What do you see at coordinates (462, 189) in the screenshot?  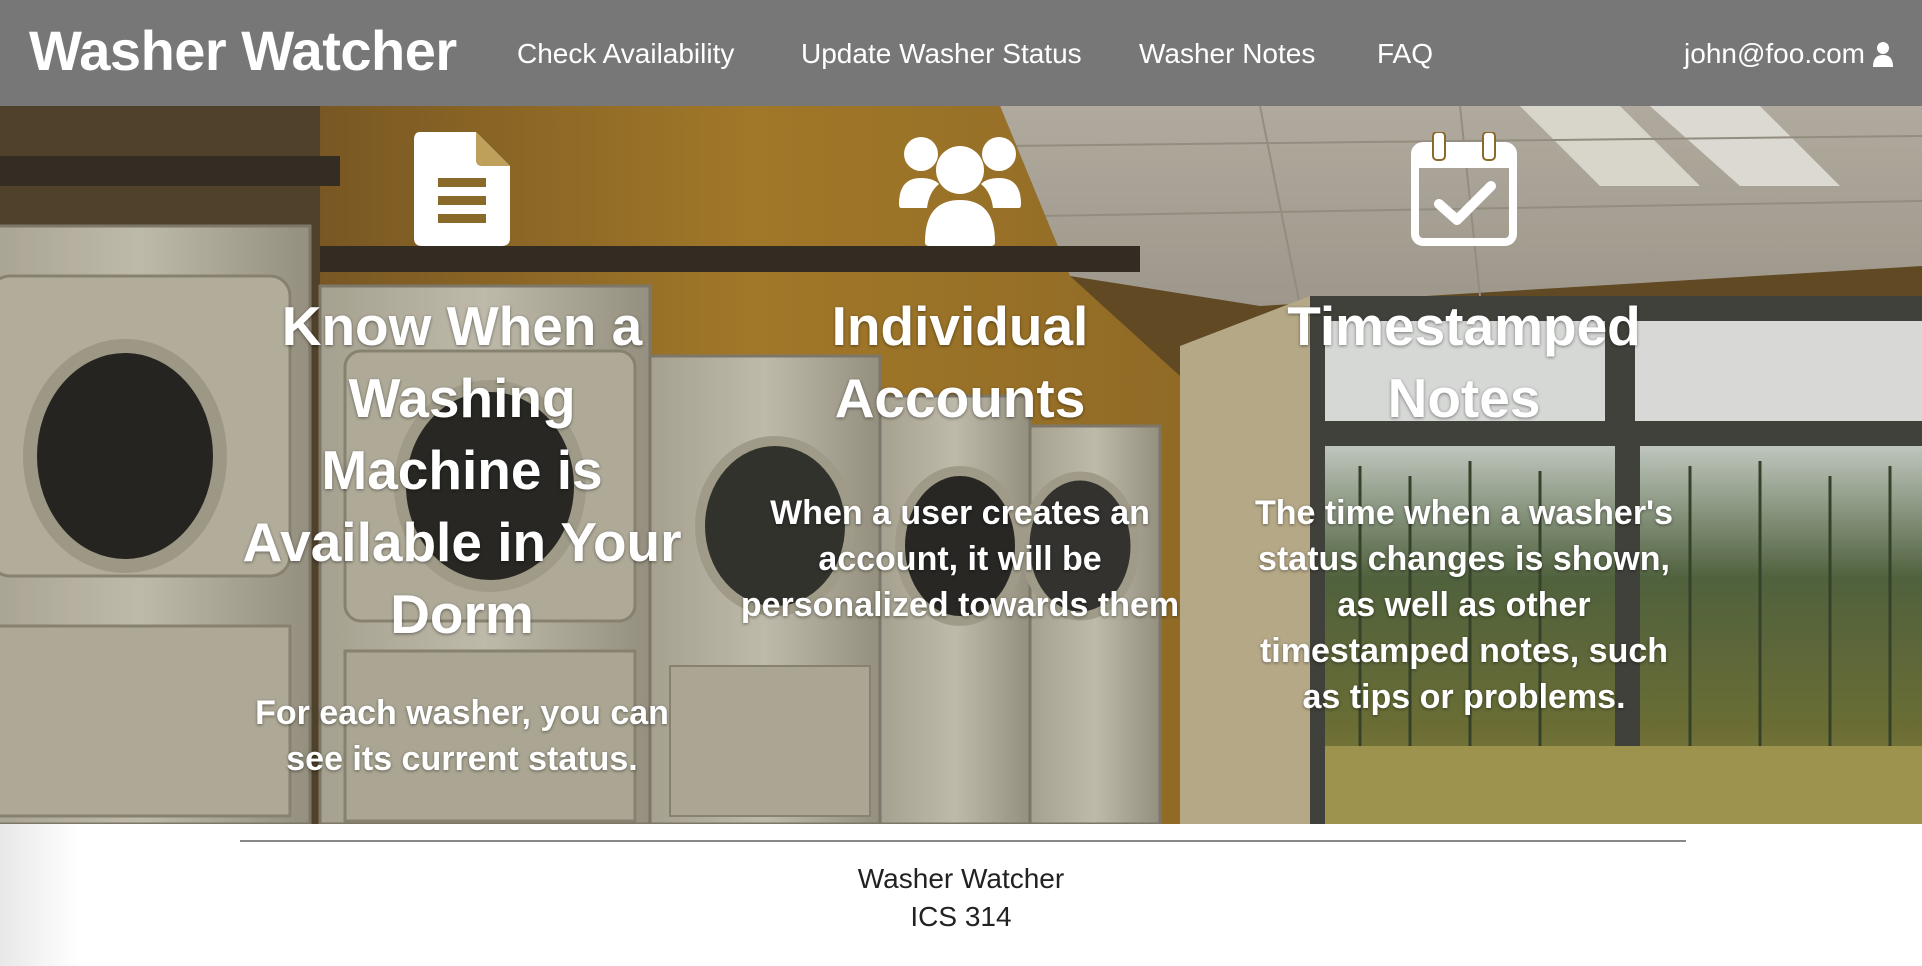 I see `document-icon` at bounding box center [462, 189].